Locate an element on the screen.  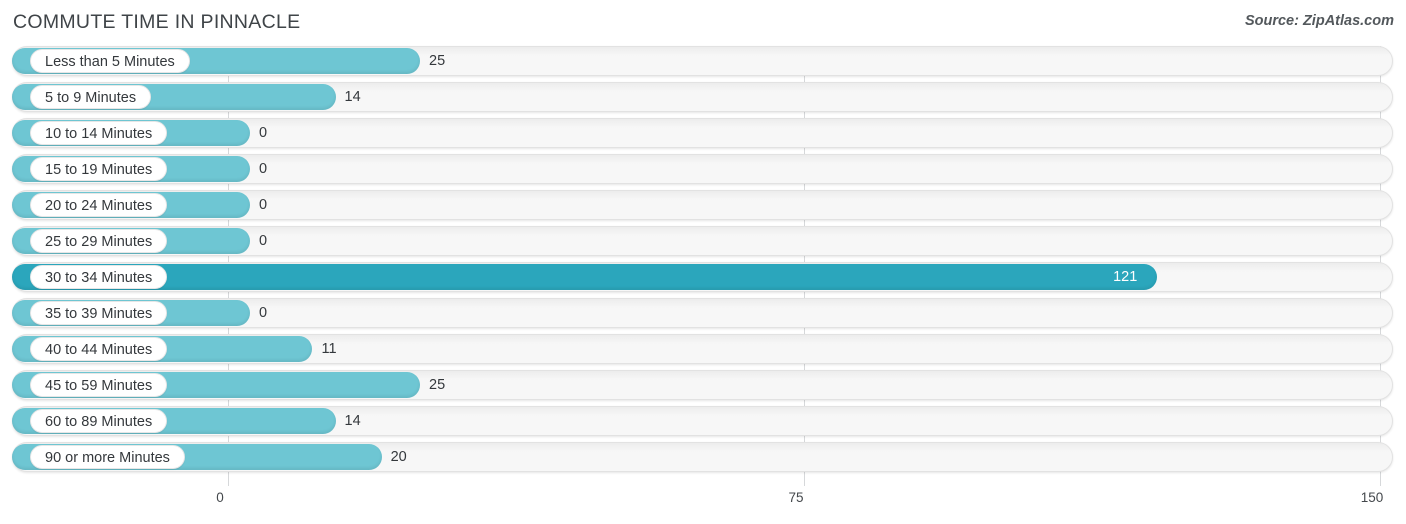
bar-row: 35 to 39 Minutes 0 is located at coordinates (703, 313).